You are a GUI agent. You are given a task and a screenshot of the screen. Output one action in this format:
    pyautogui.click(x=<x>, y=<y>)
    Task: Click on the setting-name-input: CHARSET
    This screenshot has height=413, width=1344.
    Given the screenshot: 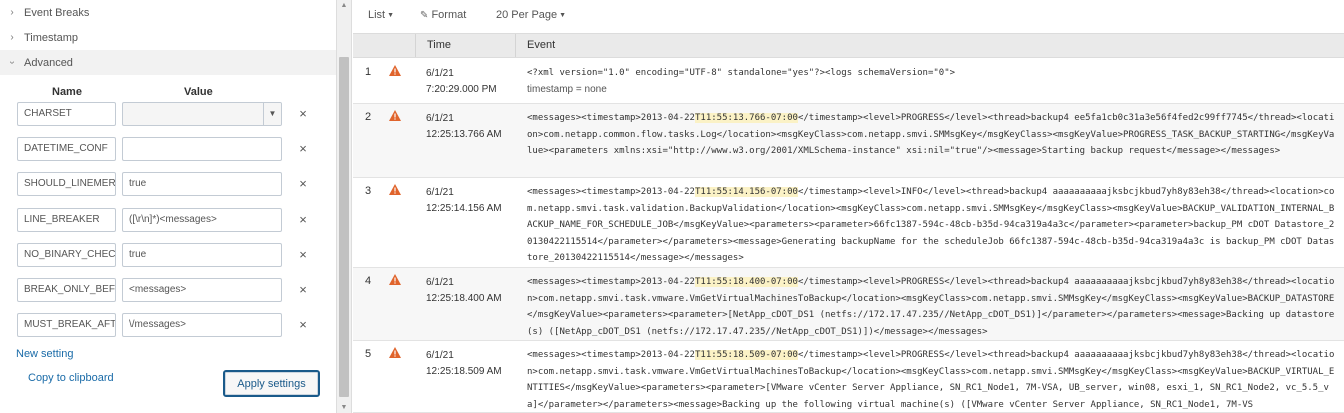 What is the action you would take?
    pyautogui.click(x=66, y=114)
    